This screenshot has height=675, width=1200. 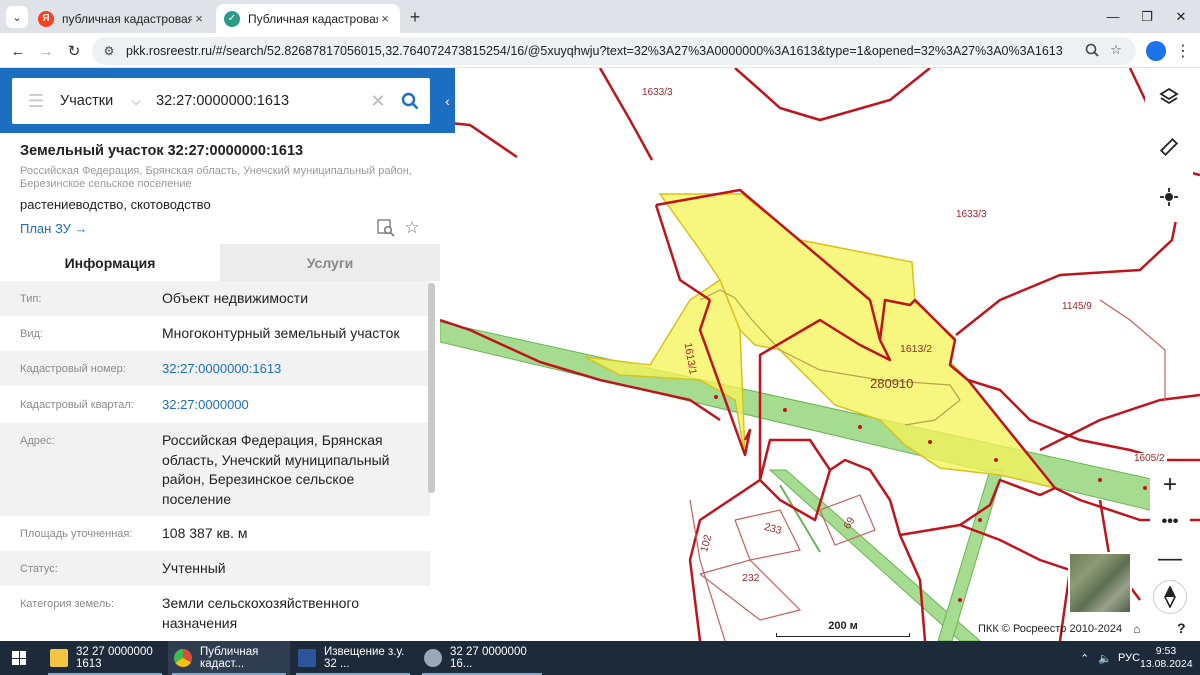 I want to click on quarter-label: 280910, so click(x=892, y=383).